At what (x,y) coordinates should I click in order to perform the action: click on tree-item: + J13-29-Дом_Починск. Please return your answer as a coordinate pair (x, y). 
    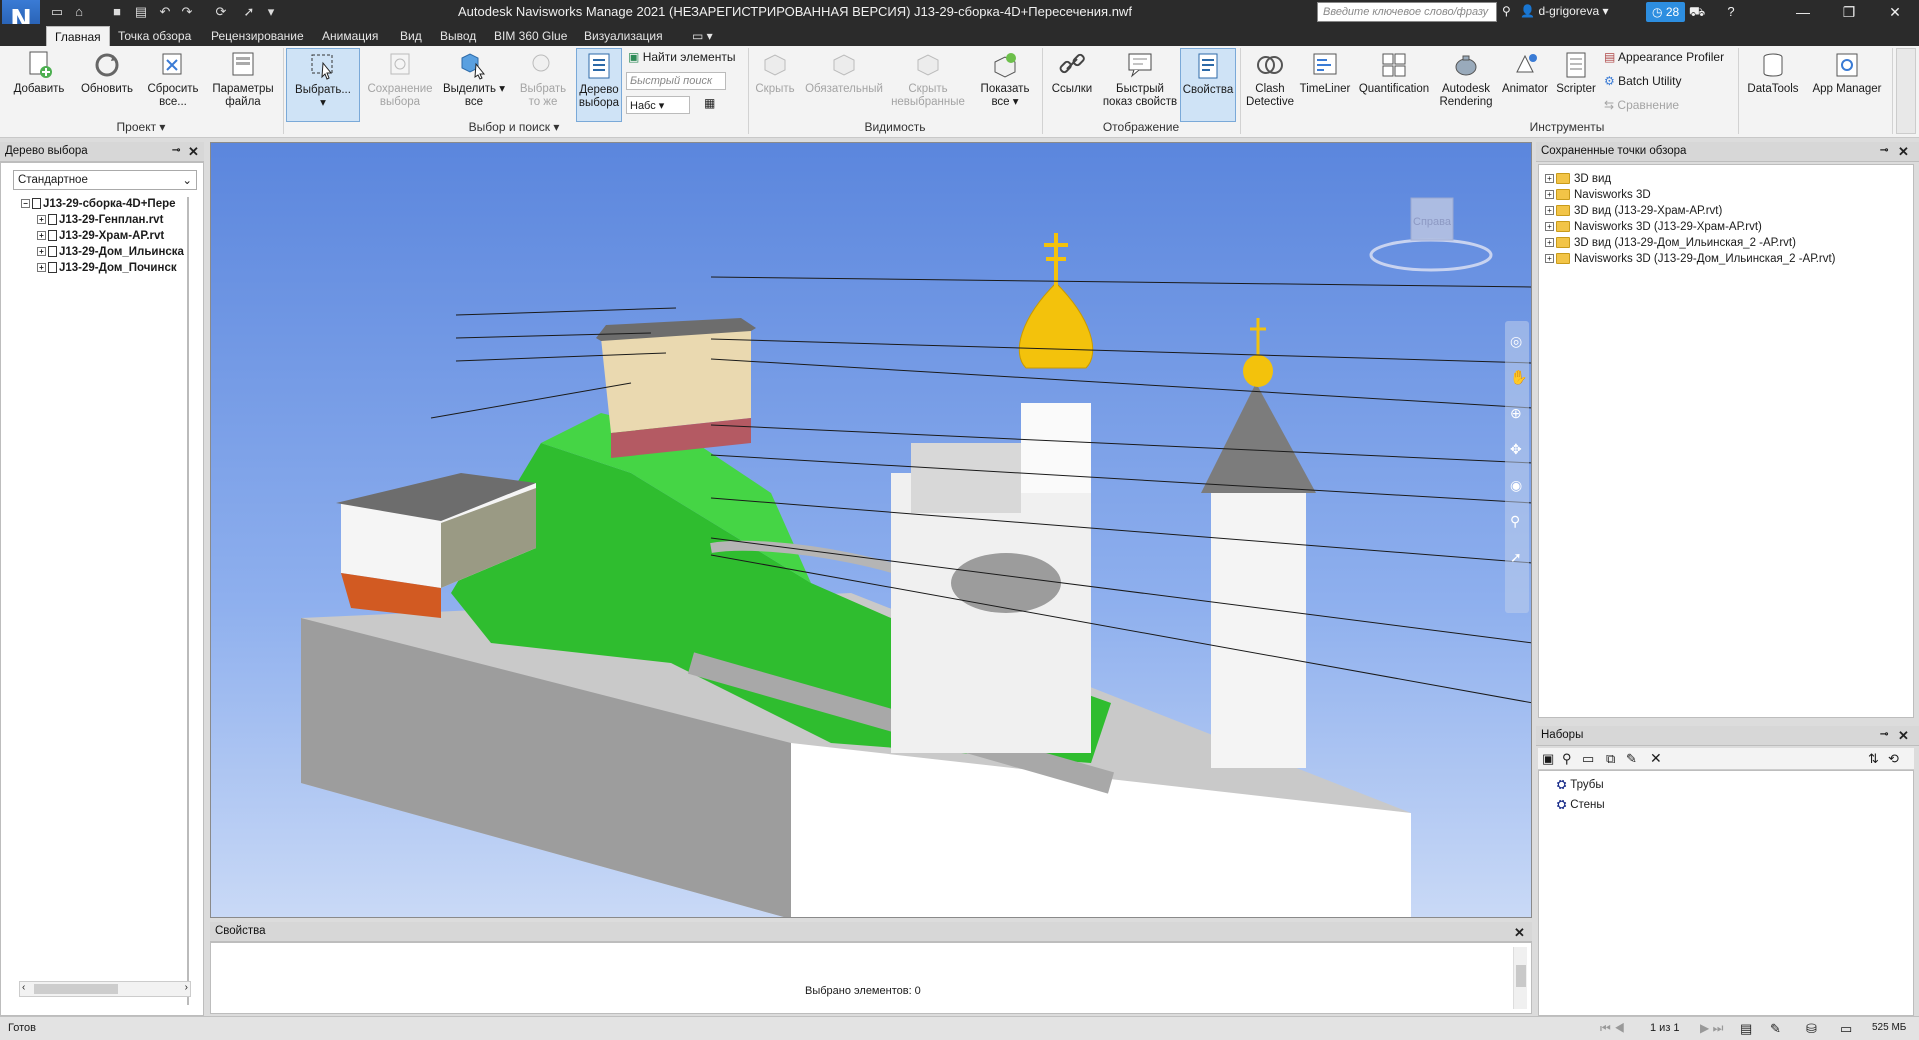
    Looking at the image, I should click on (107, 268).